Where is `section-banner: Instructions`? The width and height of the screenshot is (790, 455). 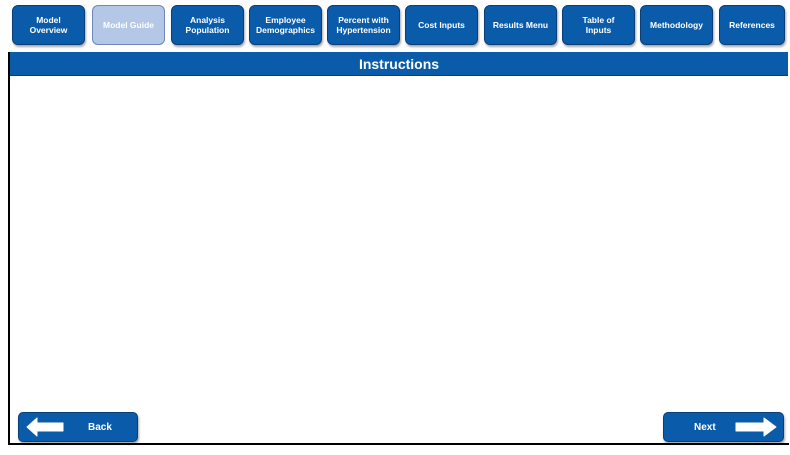 section-banner: Instructions is located at coordinates (399, 63).